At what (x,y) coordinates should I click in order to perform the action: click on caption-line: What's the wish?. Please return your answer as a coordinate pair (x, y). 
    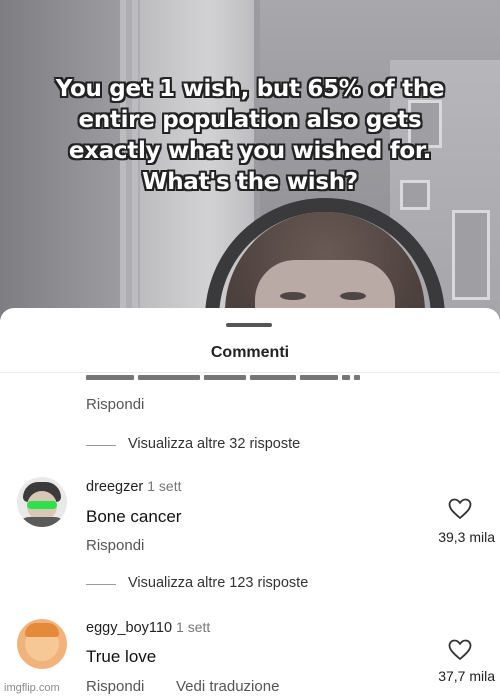
    Looking at the image, I should click on (250, 182).